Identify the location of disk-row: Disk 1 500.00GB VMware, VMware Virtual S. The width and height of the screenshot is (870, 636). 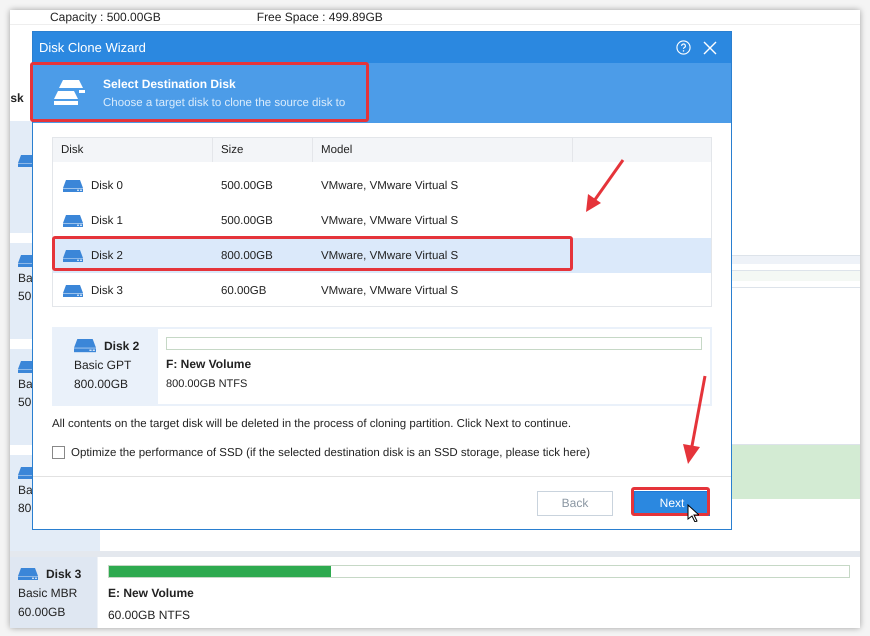
(382, 220).